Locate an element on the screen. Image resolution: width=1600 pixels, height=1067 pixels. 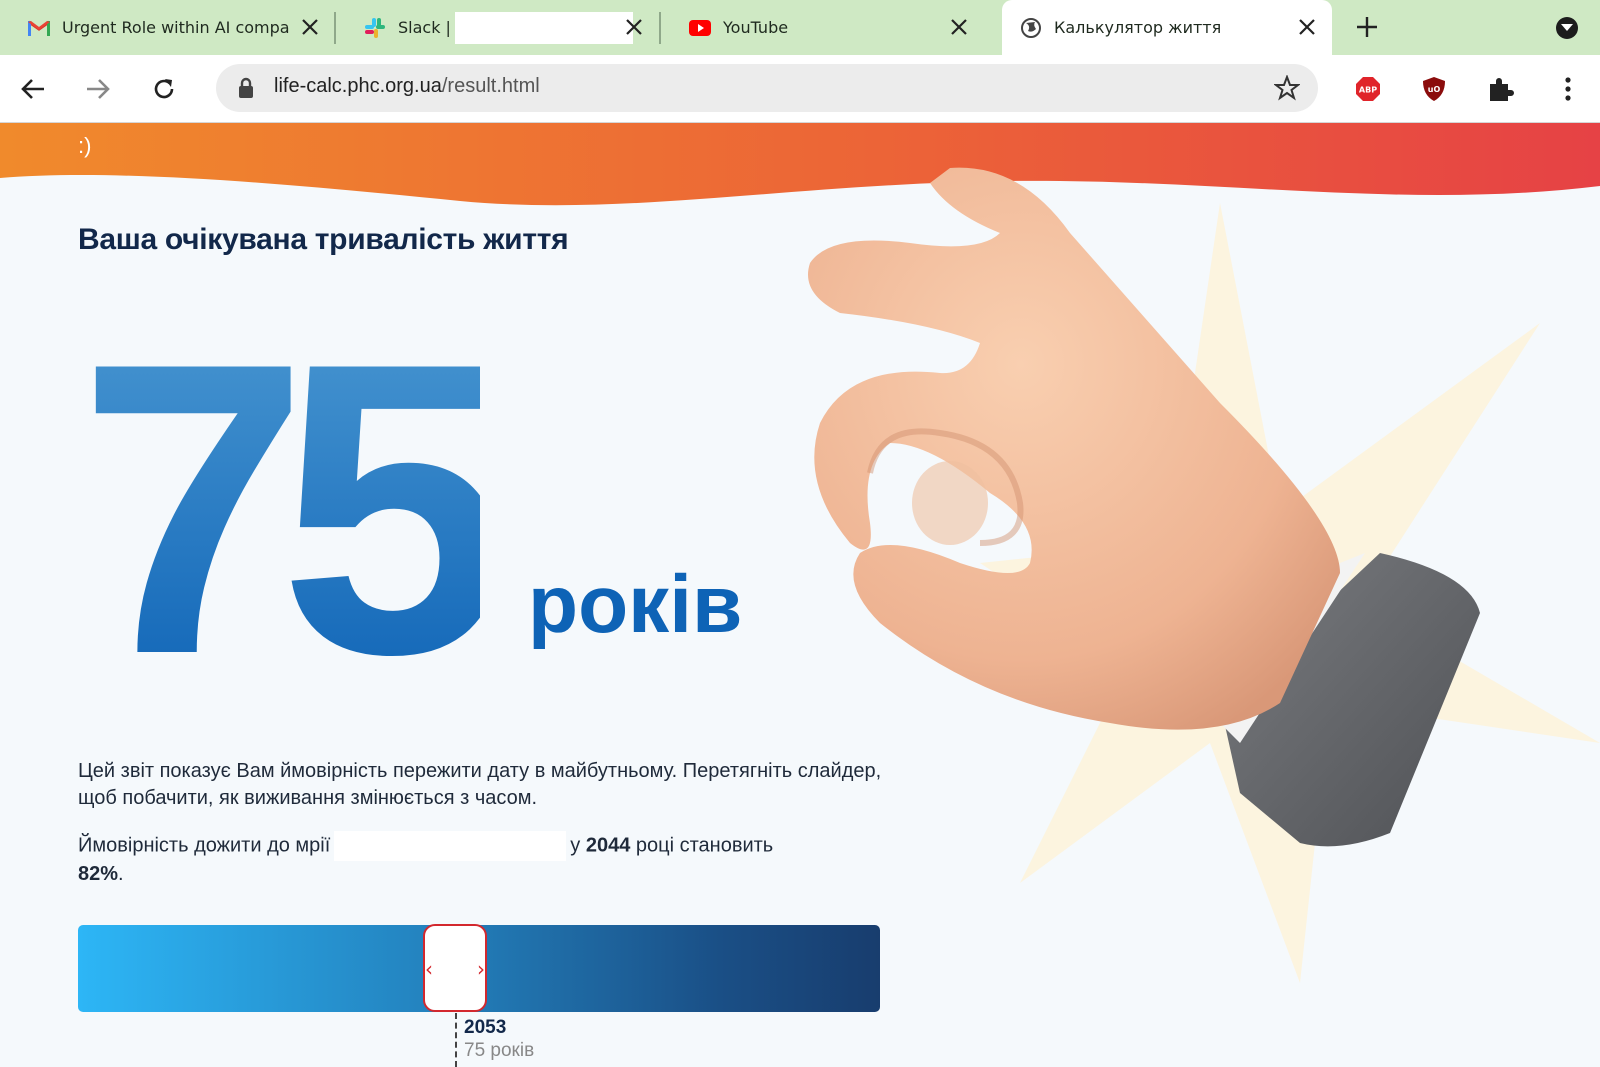
arrow-left-icon is located at coordinates (32, 89).